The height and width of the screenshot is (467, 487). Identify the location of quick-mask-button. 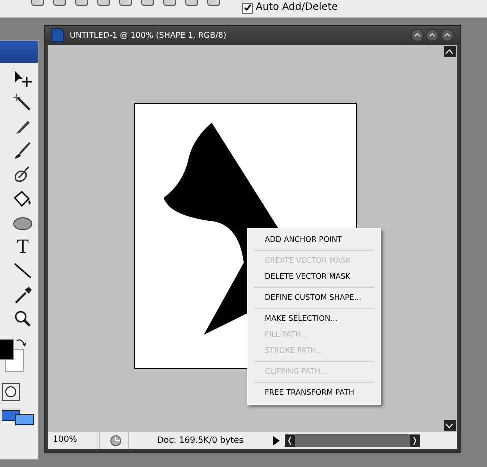
(11, 392).